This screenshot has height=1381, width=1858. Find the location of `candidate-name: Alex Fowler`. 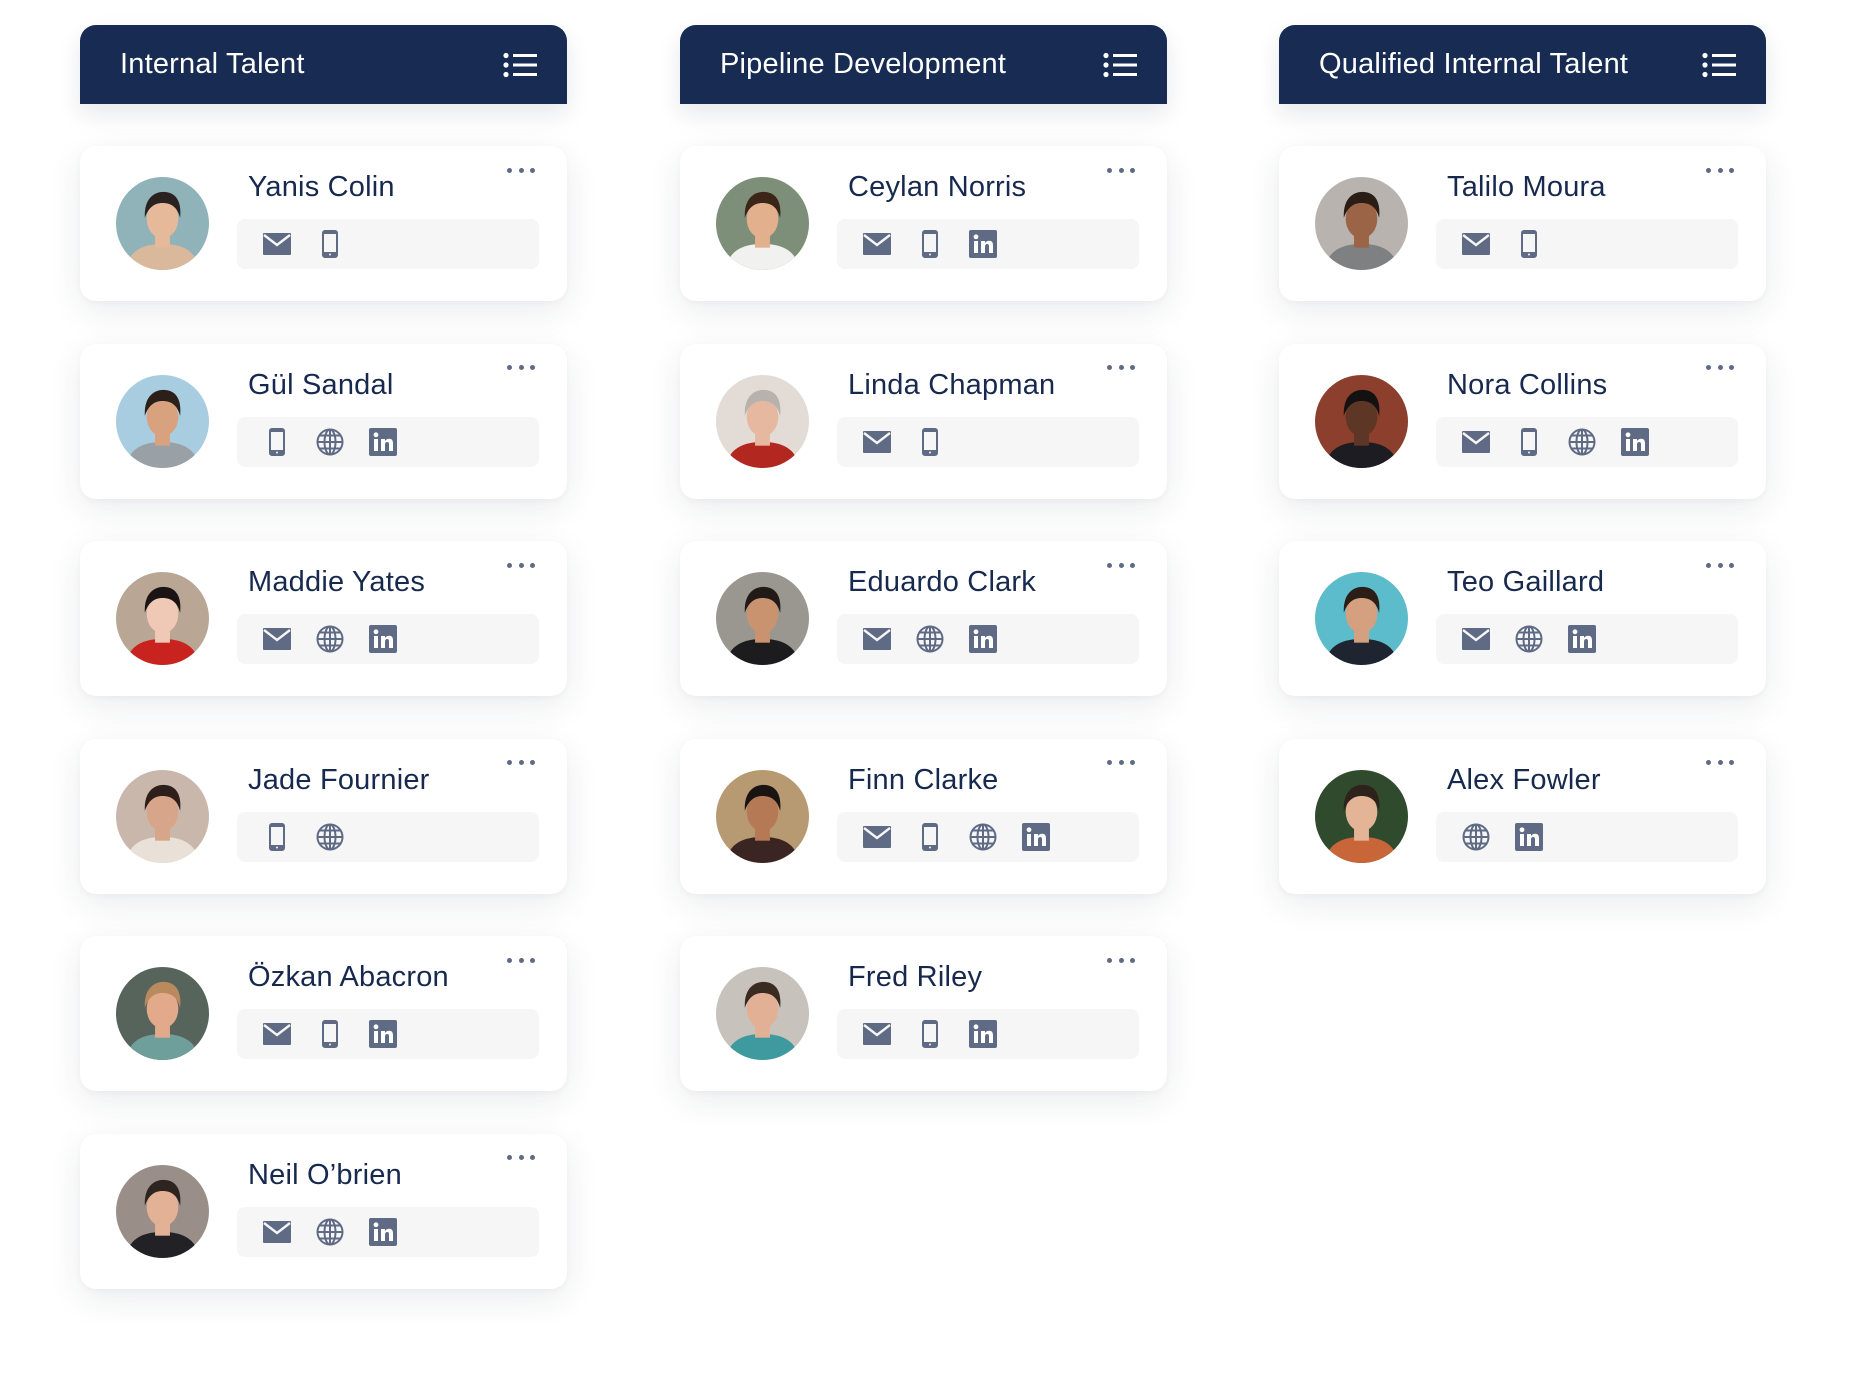

candidate-name: Alex Fowler is located at coordinates (1524, 780).